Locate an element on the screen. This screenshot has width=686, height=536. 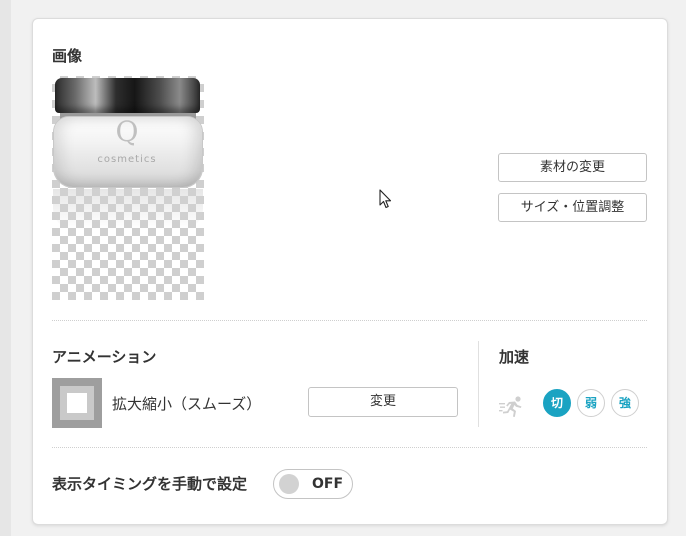
animation-name: 拡大縮小（スムーズ） is located at coordinates (187, 404).